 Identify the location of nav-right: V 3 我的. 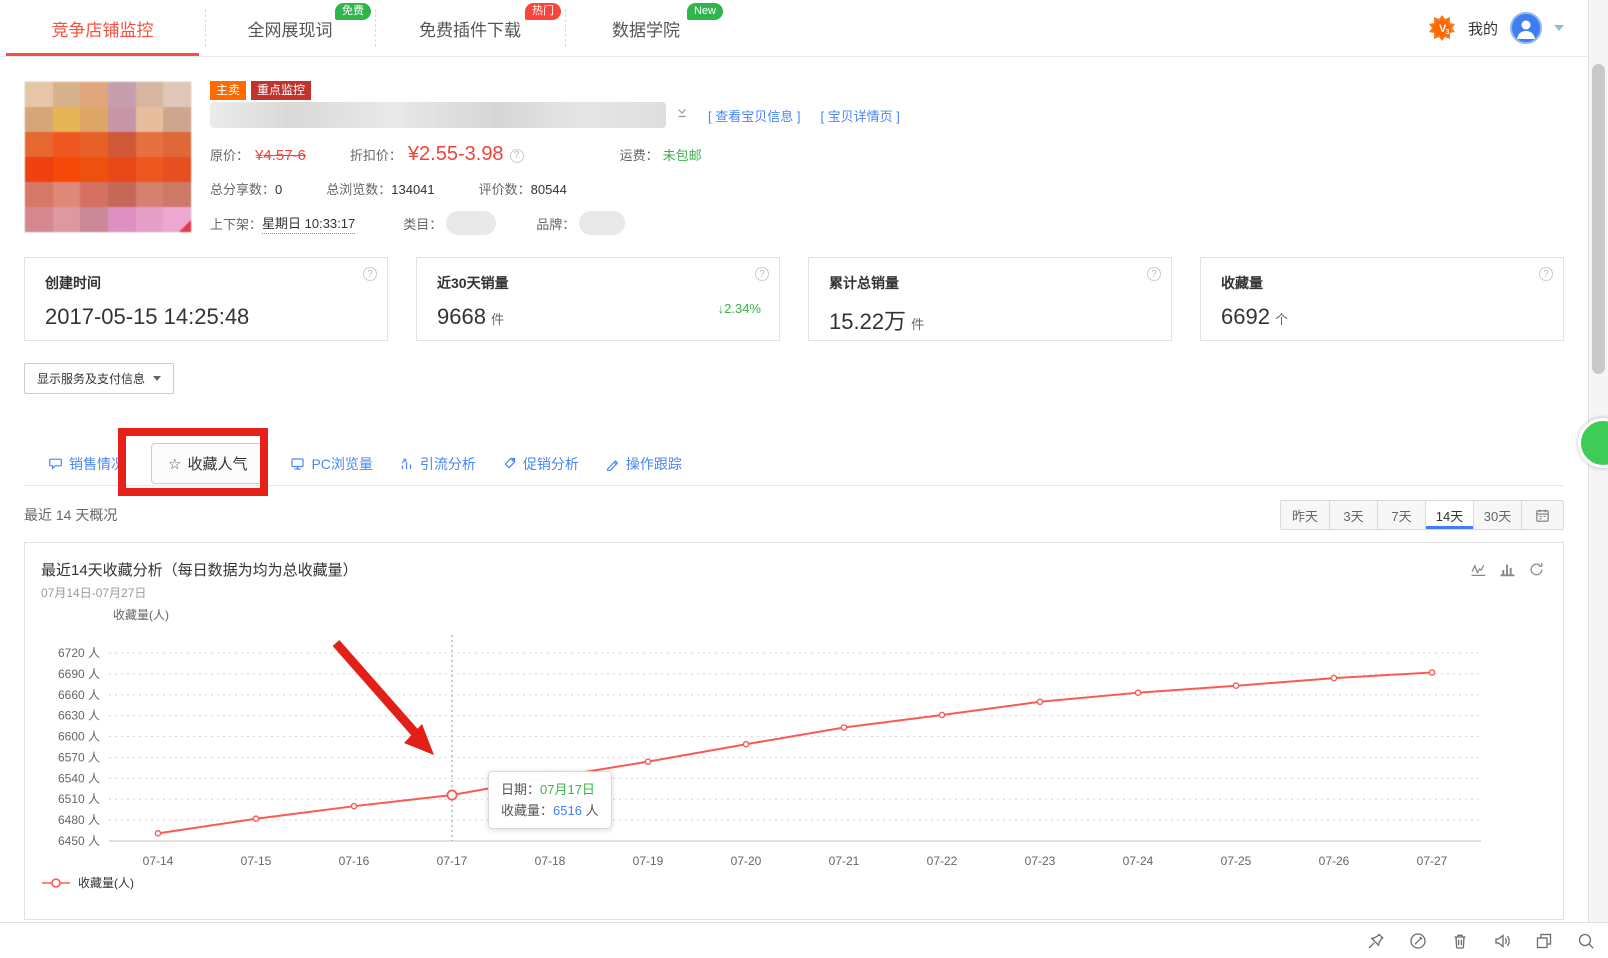
(1518, 28).